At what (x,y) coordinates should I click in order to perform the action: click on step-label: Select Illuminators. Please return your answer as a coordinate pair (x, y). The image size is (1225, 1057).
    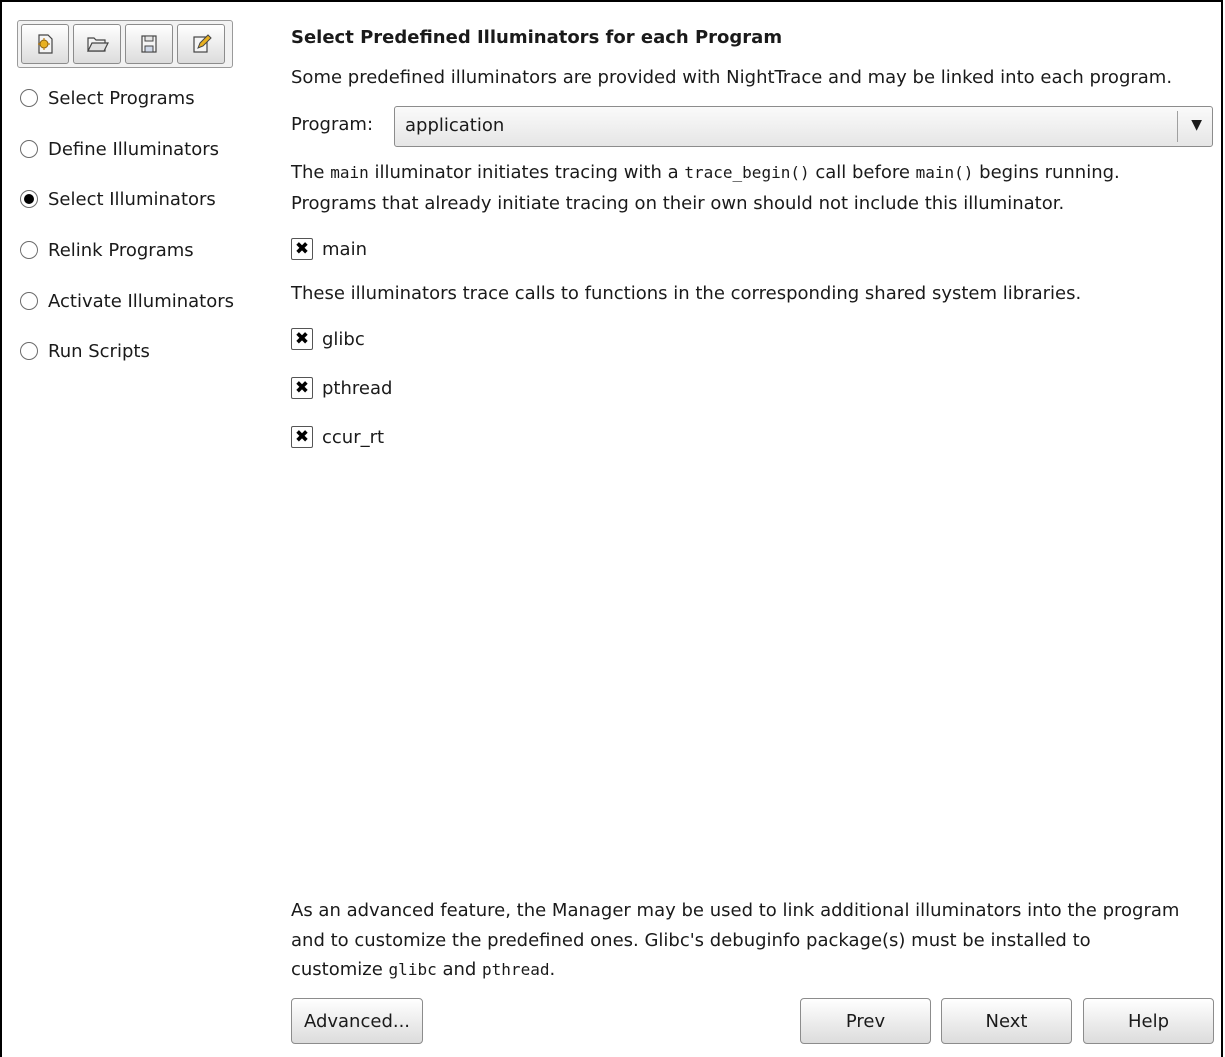
    Looking at the image, I should click on (132, 199).